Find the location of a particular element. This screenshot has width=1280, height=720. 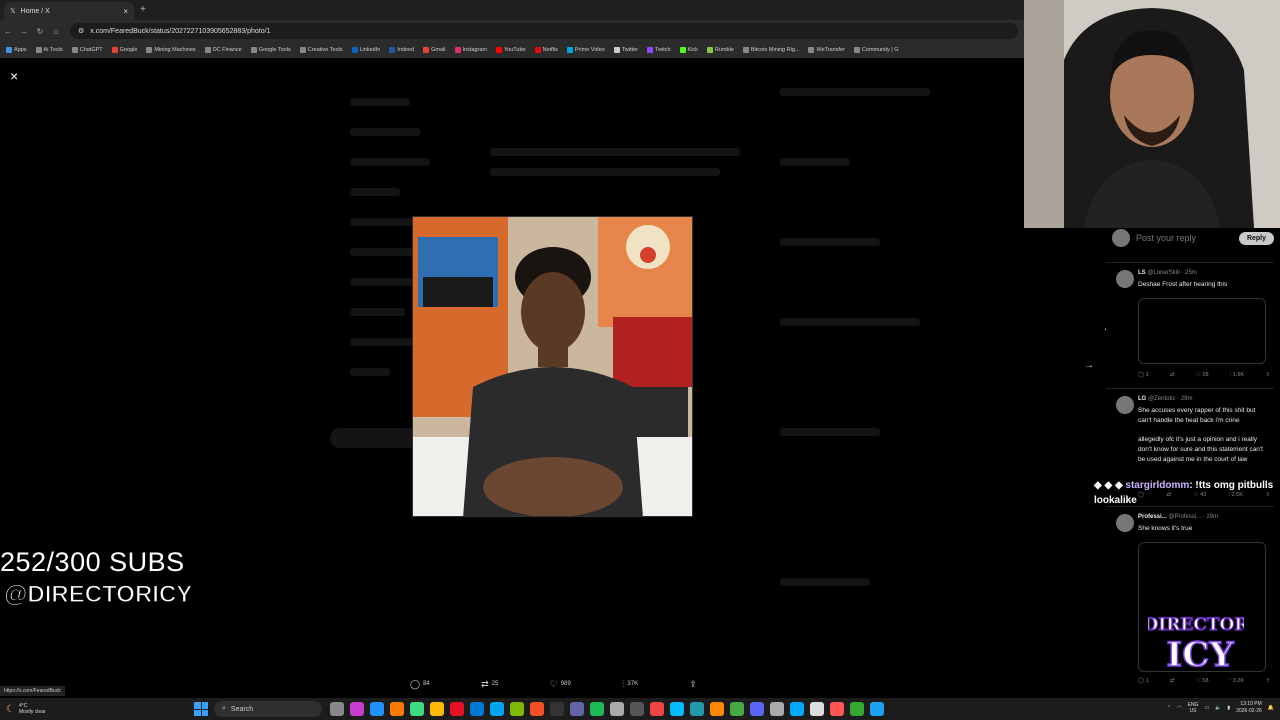

clock: 13:10 PM 2026-02-26 is located at coordinates (1249, 707).